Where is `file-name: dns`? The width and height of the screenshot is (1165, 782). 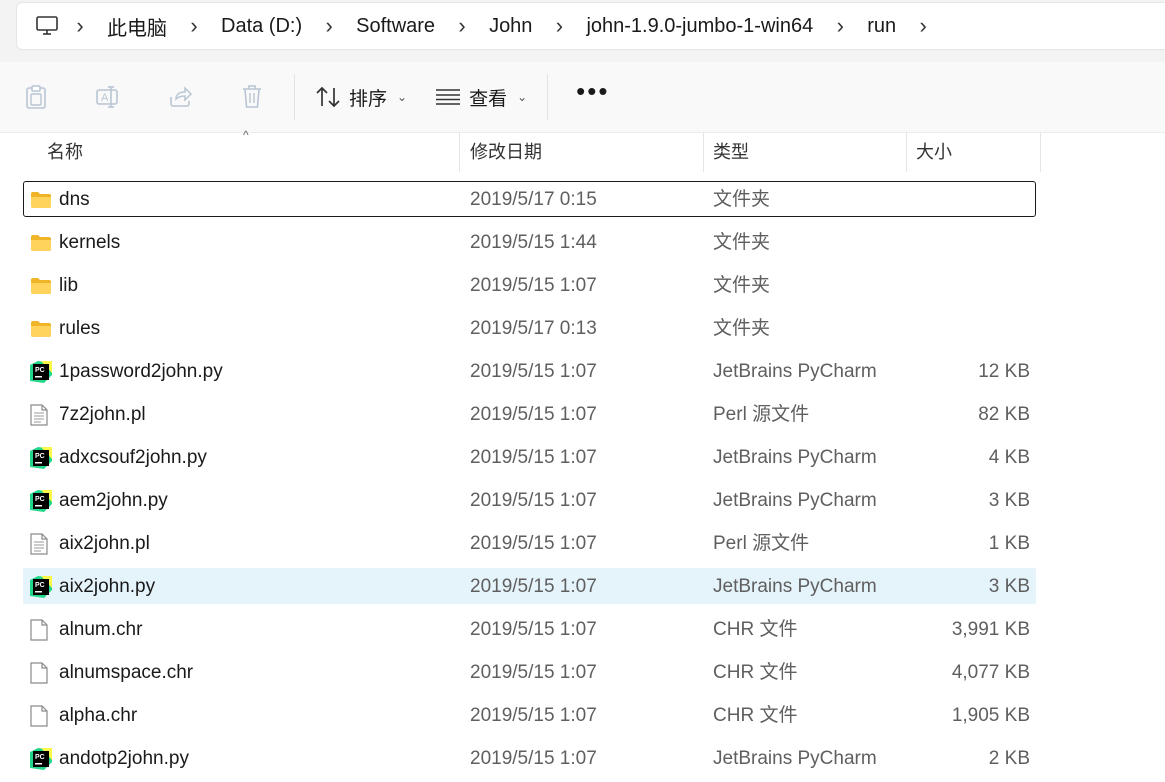
file-name: dns is located at coordinates (74, 199).